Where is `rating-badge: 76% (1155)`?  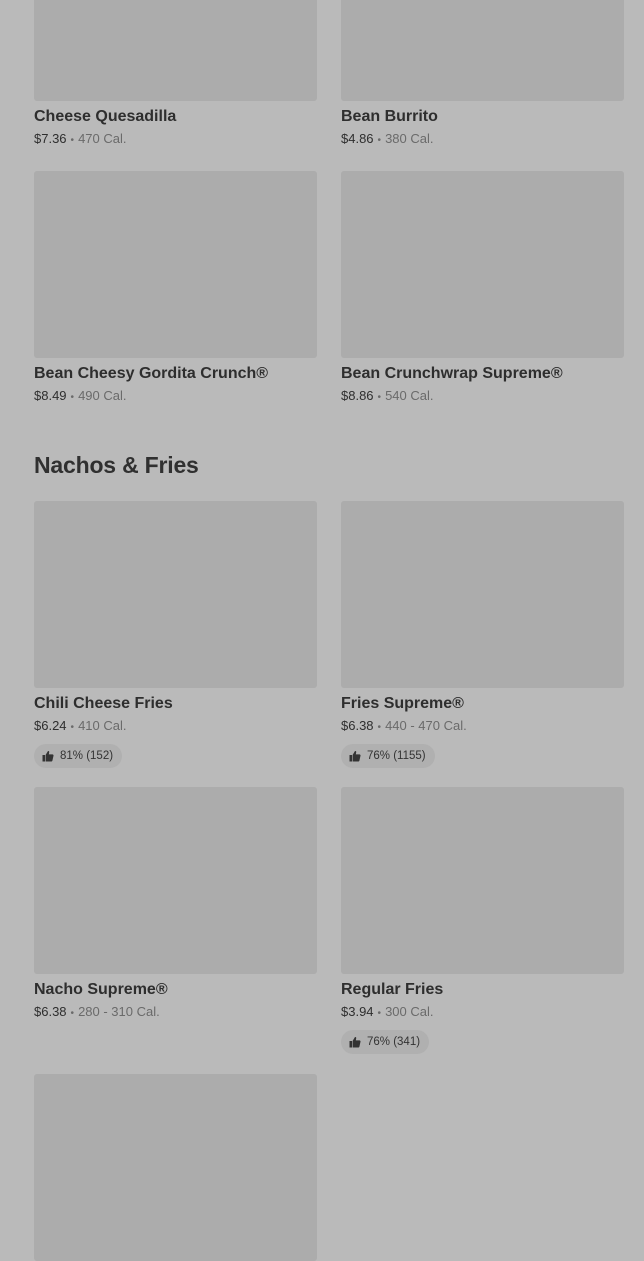
rating-badge: 76% (1155) is located at coordinates (388, 756).